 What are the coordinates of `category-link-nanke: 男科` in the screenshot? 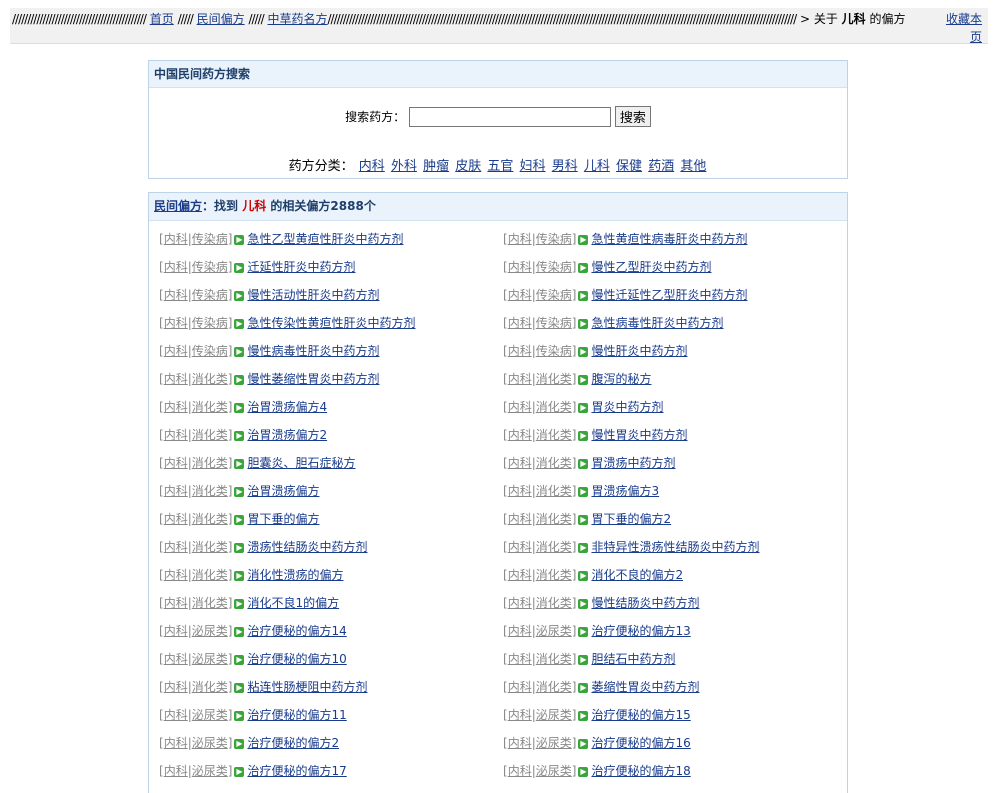 It's located at (565, 166).